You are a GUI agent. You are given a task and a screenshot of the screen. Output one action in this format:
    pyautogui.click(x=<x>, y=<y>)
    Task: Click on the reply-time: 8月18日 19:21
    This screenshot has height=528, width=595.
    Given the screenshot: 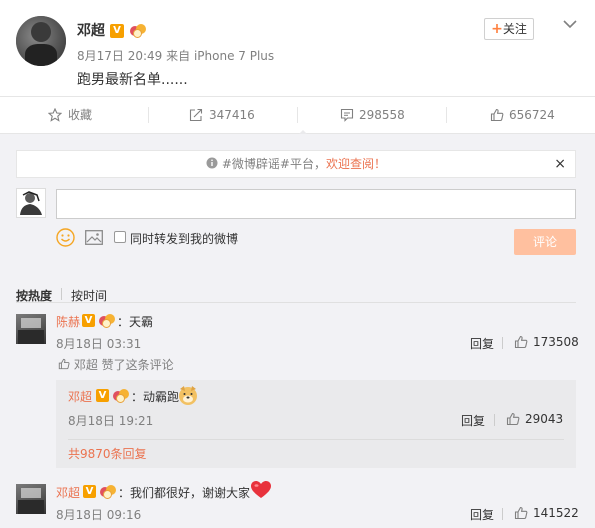 What is the action you would take?
    pyautogui.click(x=111, y=421)
    